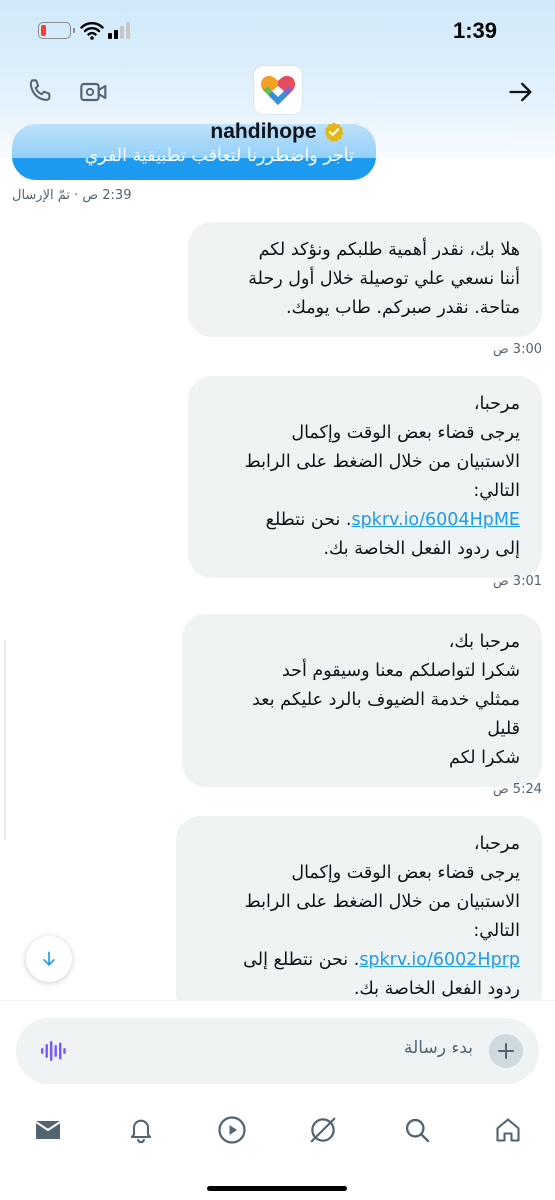 This screenshot has width=555, height=1200. What do you see at coordinates (384, 279) in the screenshot?
I see `message-text: أننا نسعي علي توصيلة خلال أول رحلة` at bounding box center [384, 279].